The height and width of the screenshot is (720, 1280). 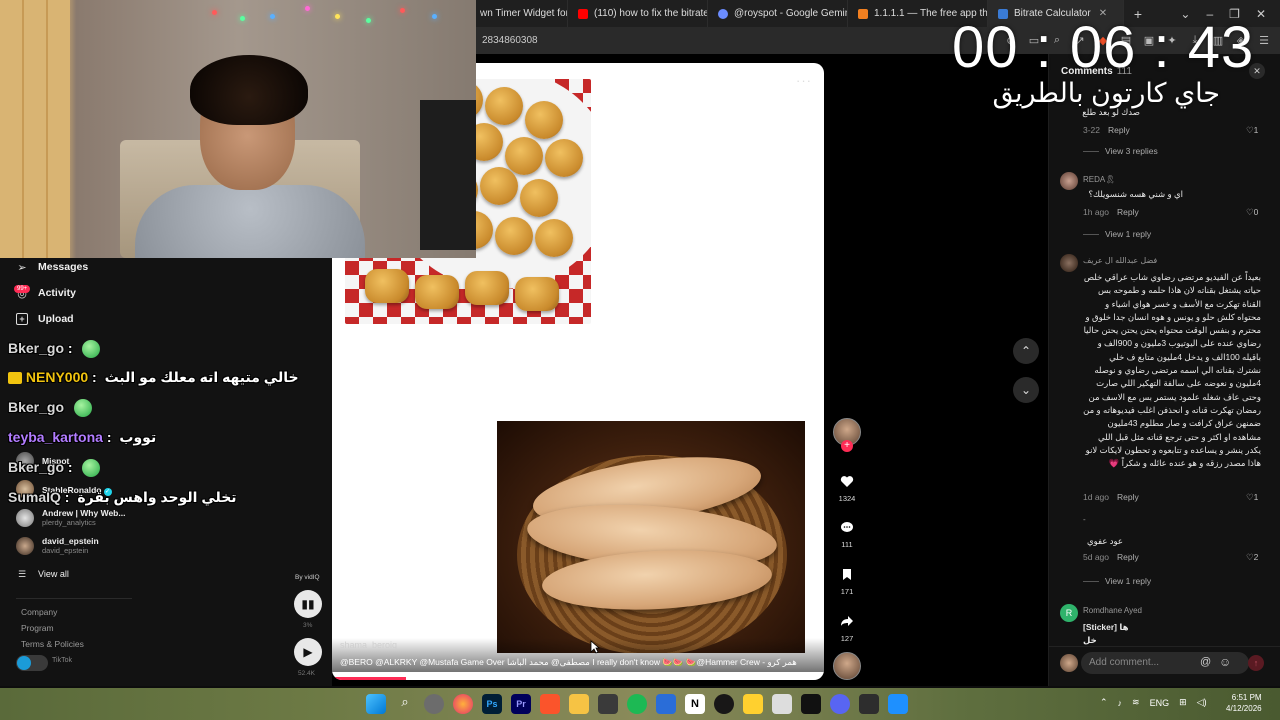 I want to click on next-video-button: ⌄, so click(x=1026, y=390).